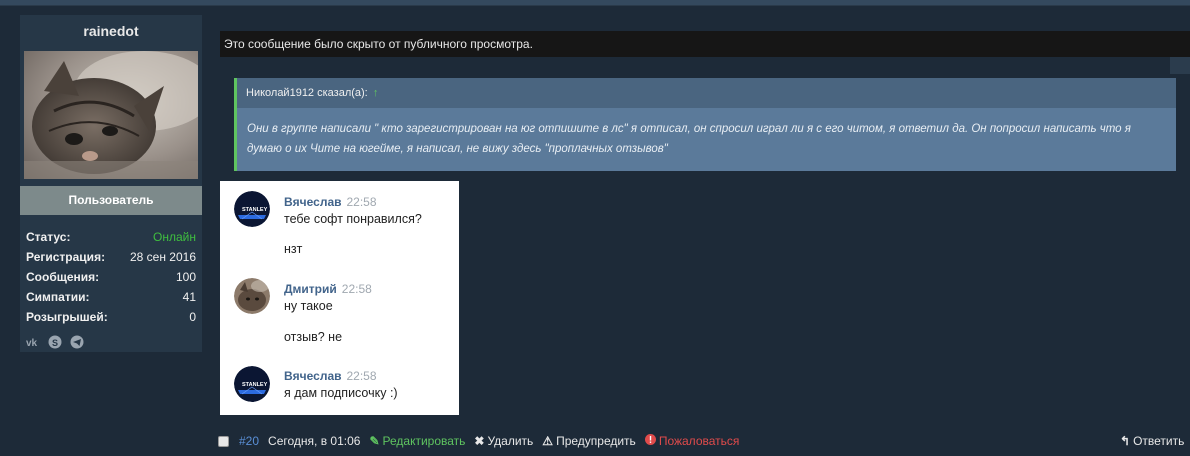  I want to click on chat-author-name: Дмитрий, so click(310, 289).